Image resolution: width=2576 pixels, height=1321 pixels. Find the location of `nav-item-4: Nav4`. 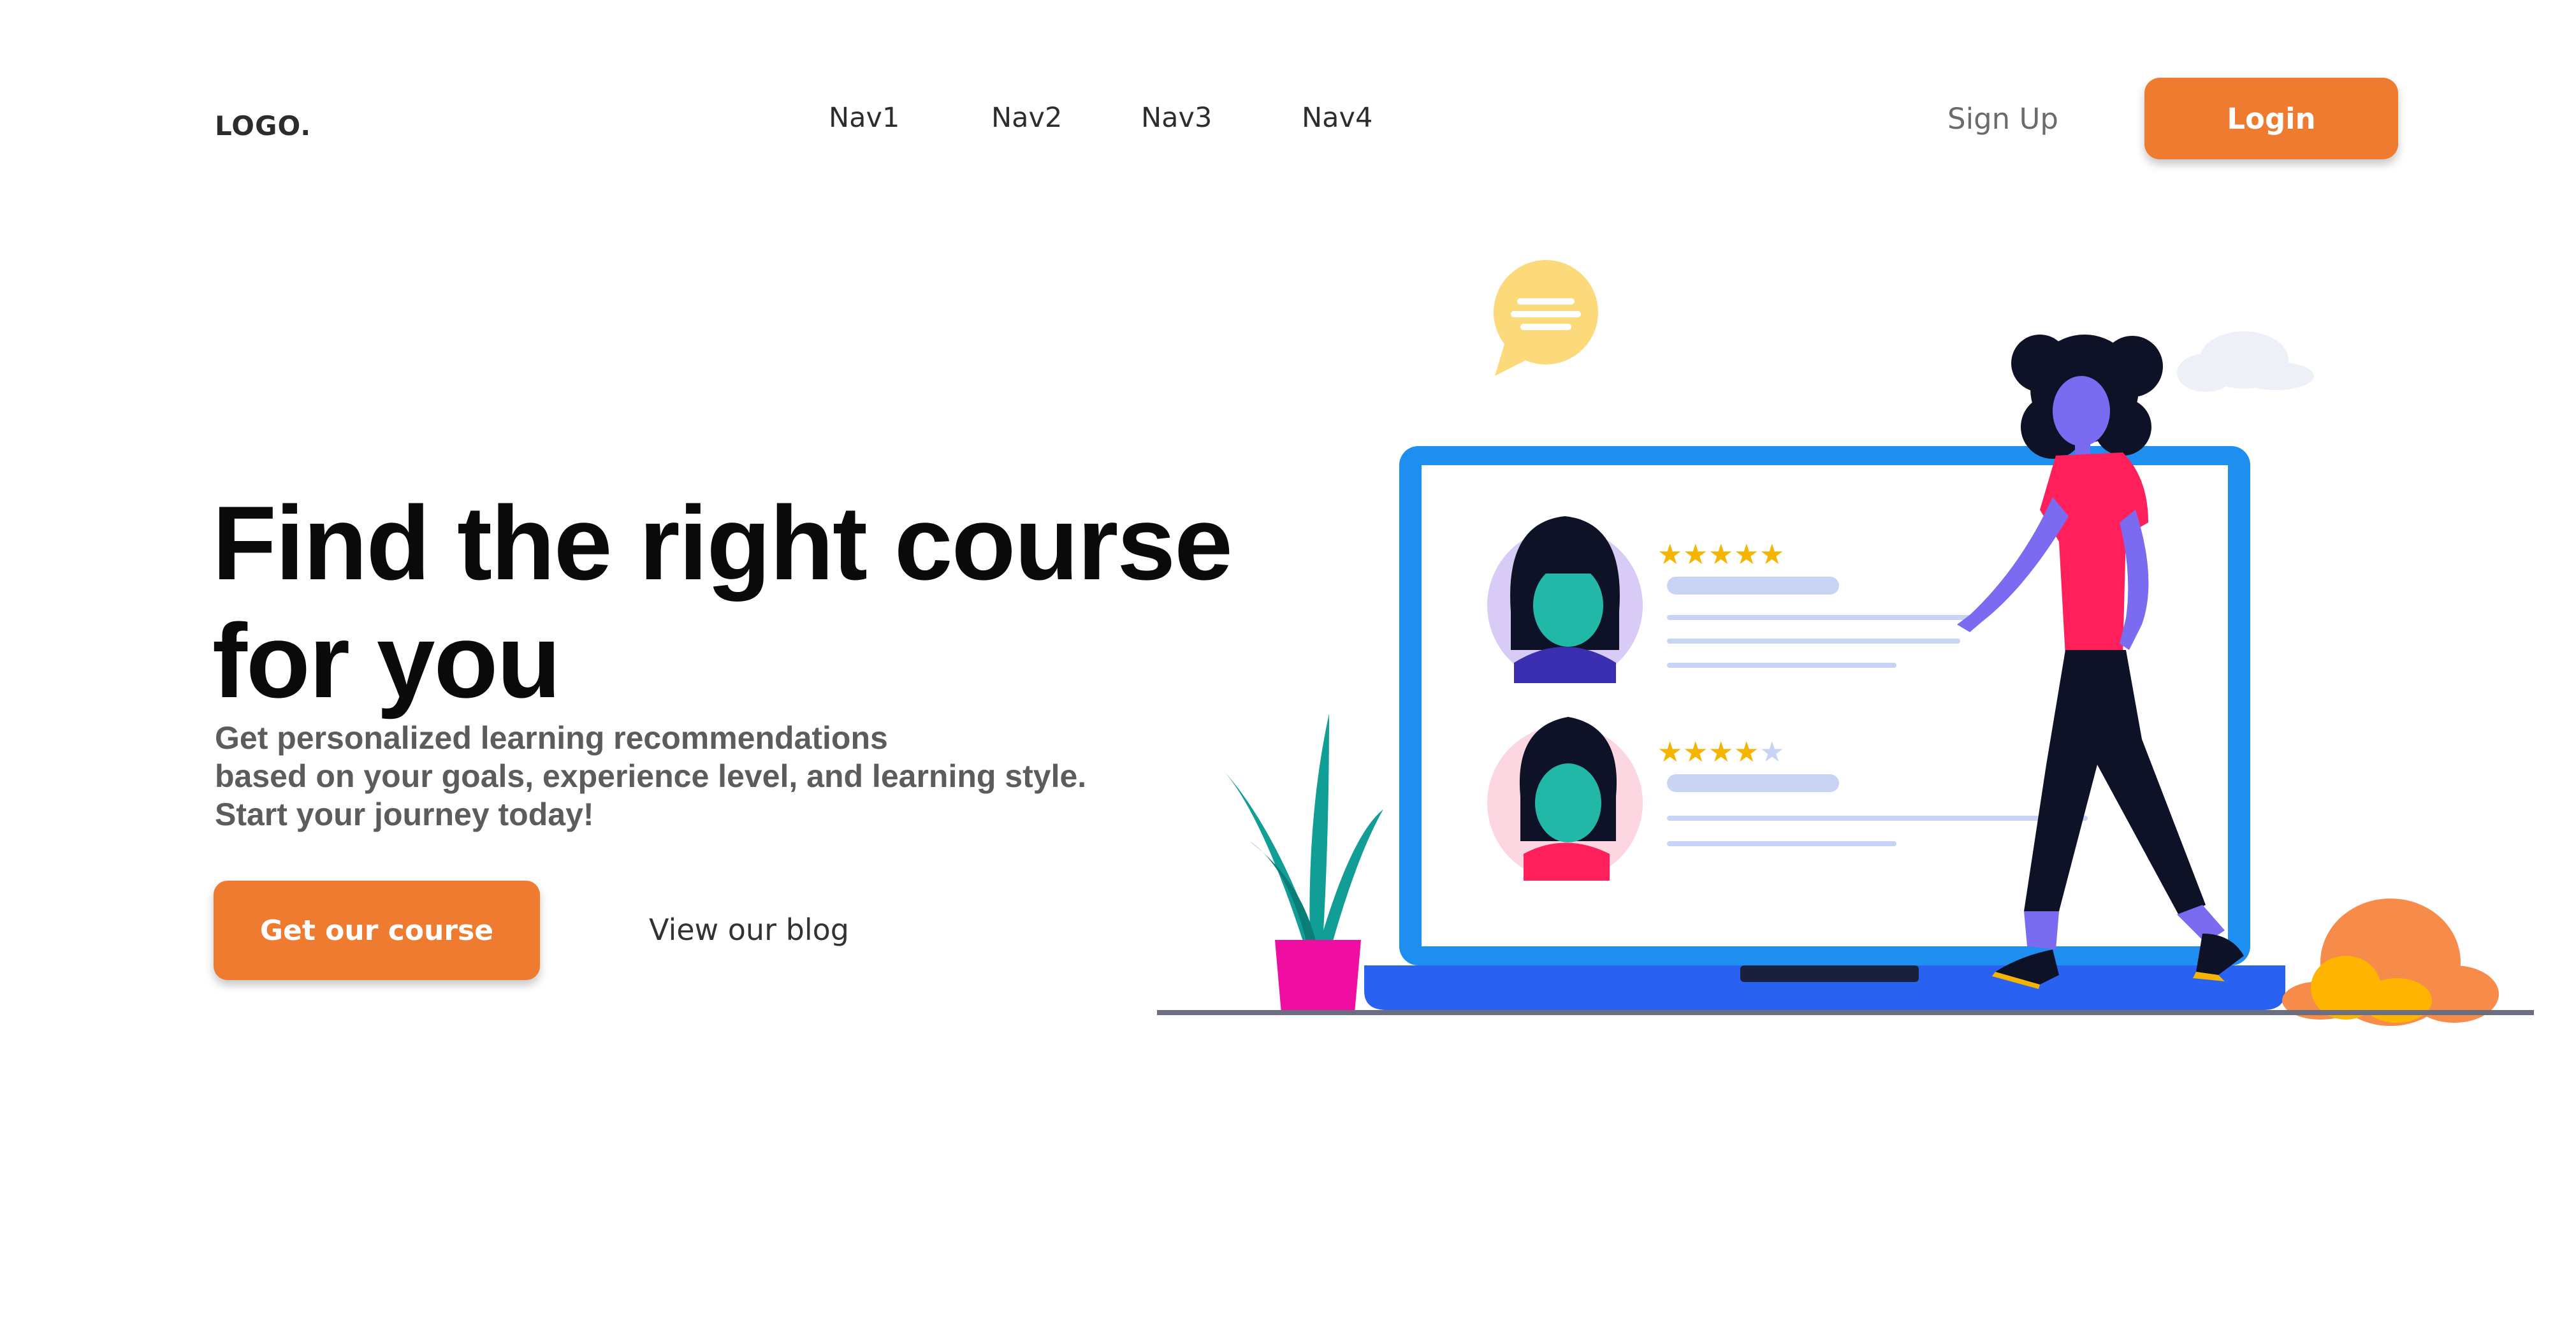

nav-item-4: Nav4 is located at coordinates (1337, 118).